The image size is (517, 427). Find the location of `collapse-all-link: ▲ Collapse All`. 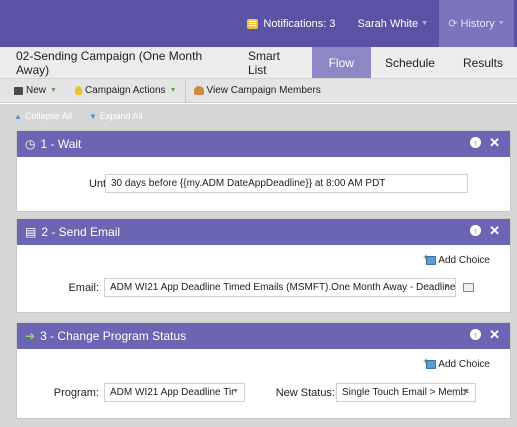

collapse-all-link: ▲ Collapse All is located at coordinates (43, 116).